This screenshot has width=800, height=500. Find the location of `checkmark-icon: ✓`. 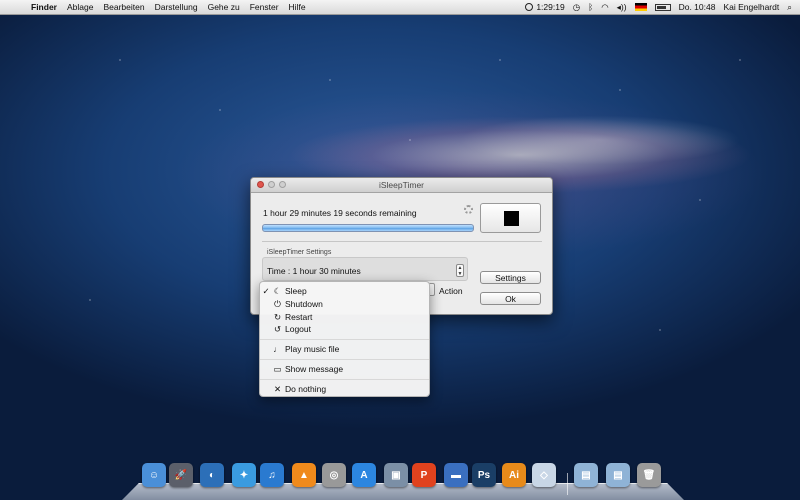

checkmark-icon: ✓ is located at coordinates (266, 291).